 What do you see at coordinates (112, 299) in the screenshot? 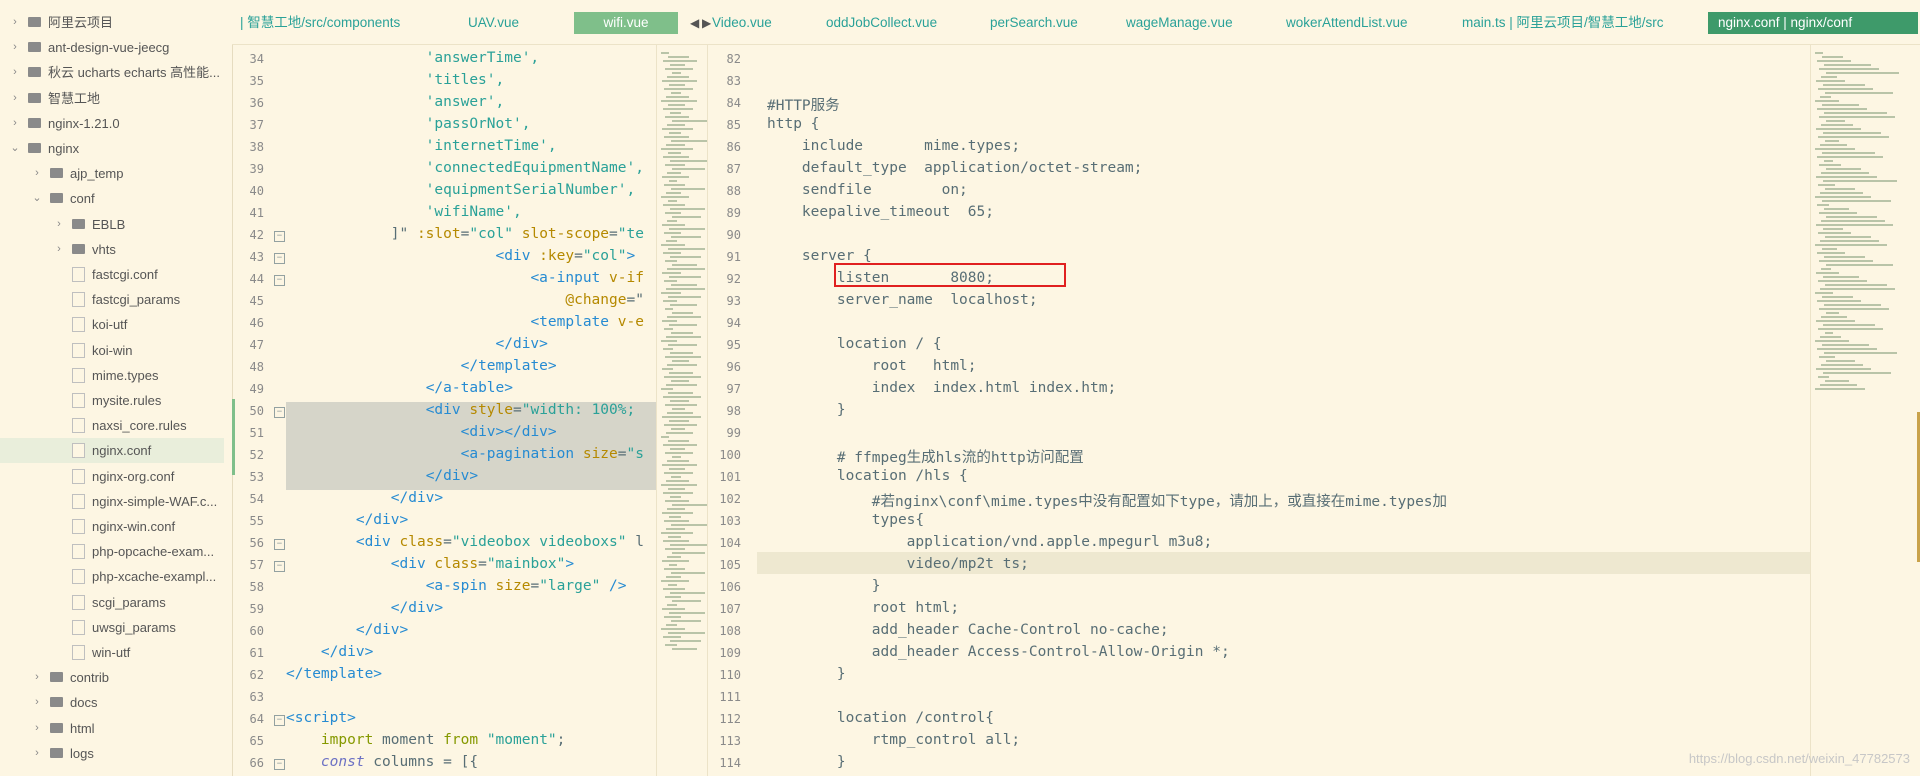
I see `tree-item-fastcgi-params: fastcgi_params` at bounding box center [112, 299].